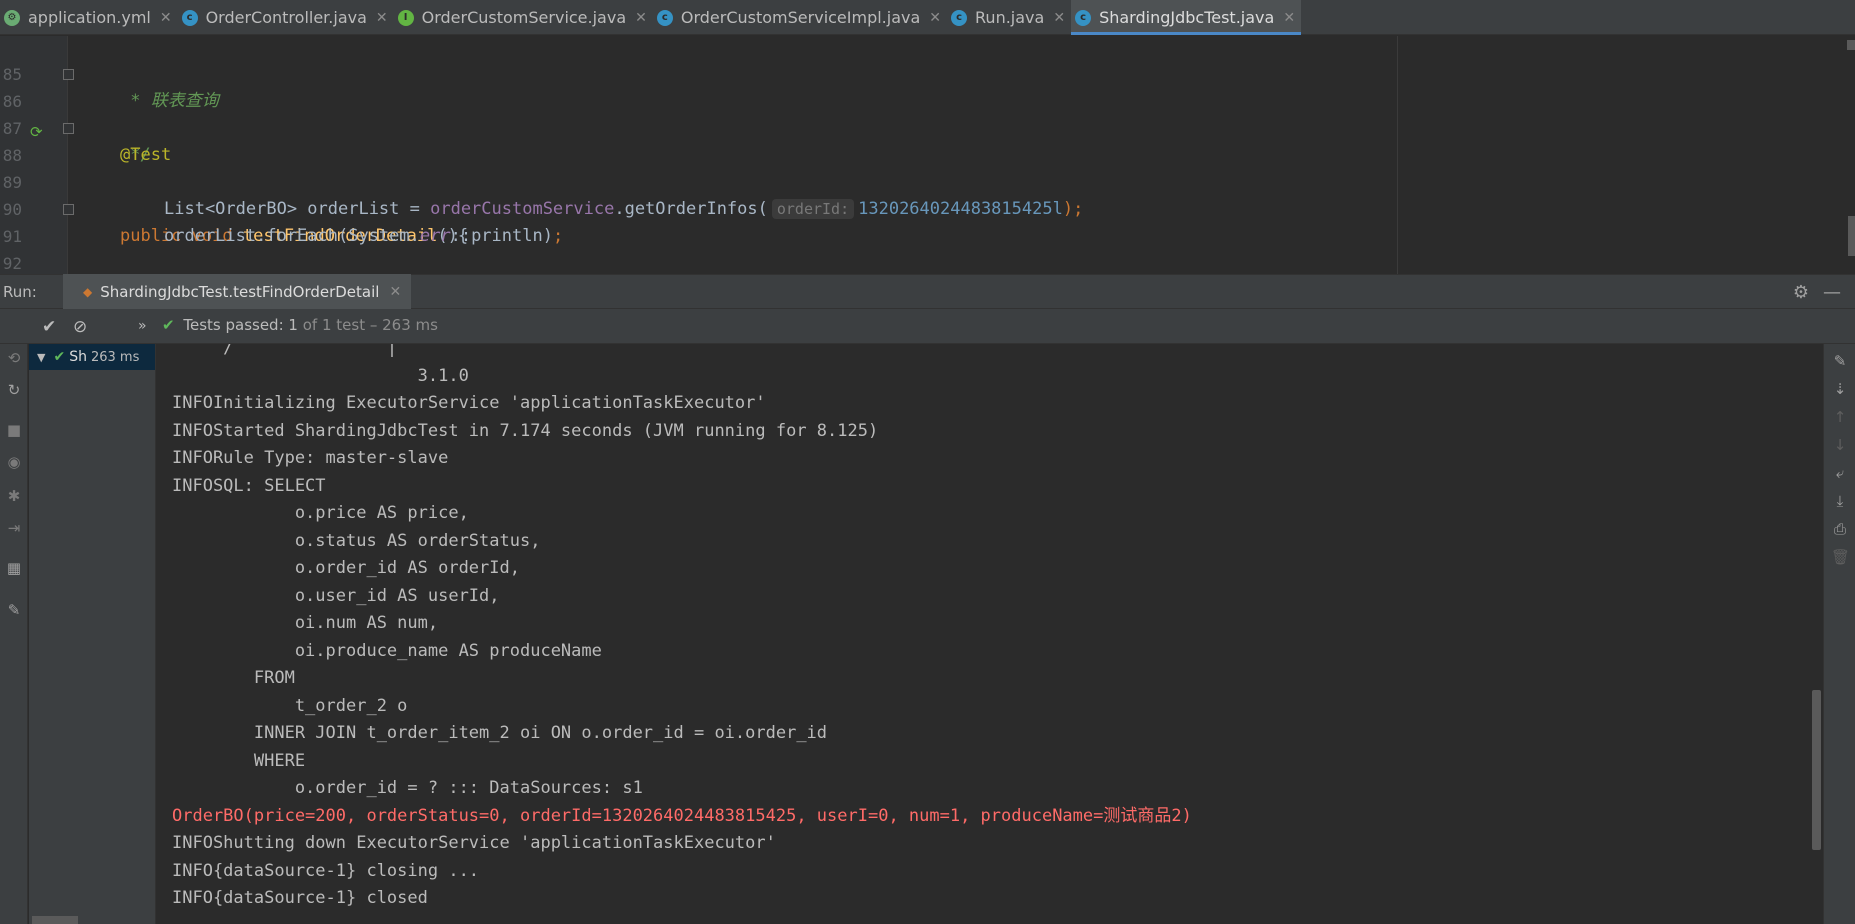  What do you see at coordinates (700, 262) in the screenshot?
I see `code-line: 93` at bounding box center [700, 262].